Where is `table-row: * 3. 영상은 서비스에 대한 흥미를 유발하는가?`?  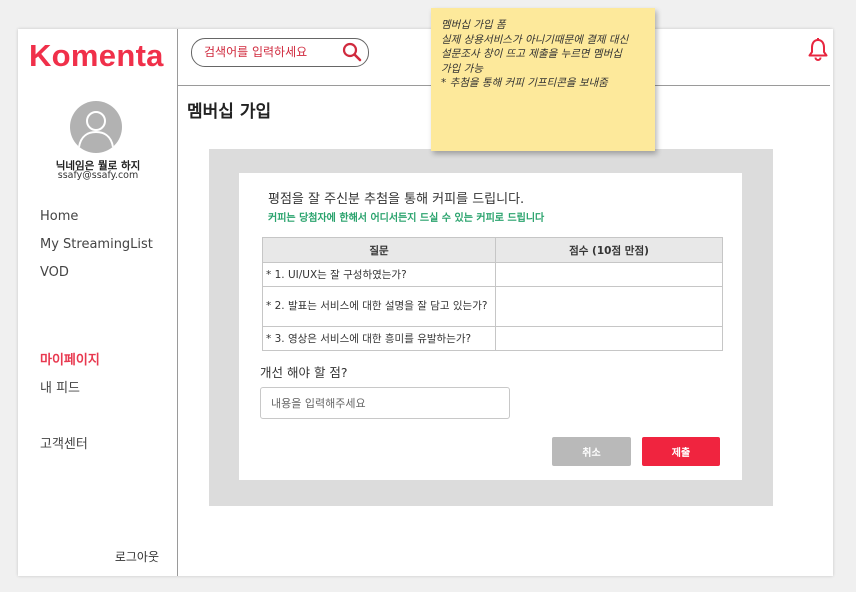 table-row: * 3. 영상은 서비스에 대한 흥미를 유발하는가? is located at coordinates (492, 338).